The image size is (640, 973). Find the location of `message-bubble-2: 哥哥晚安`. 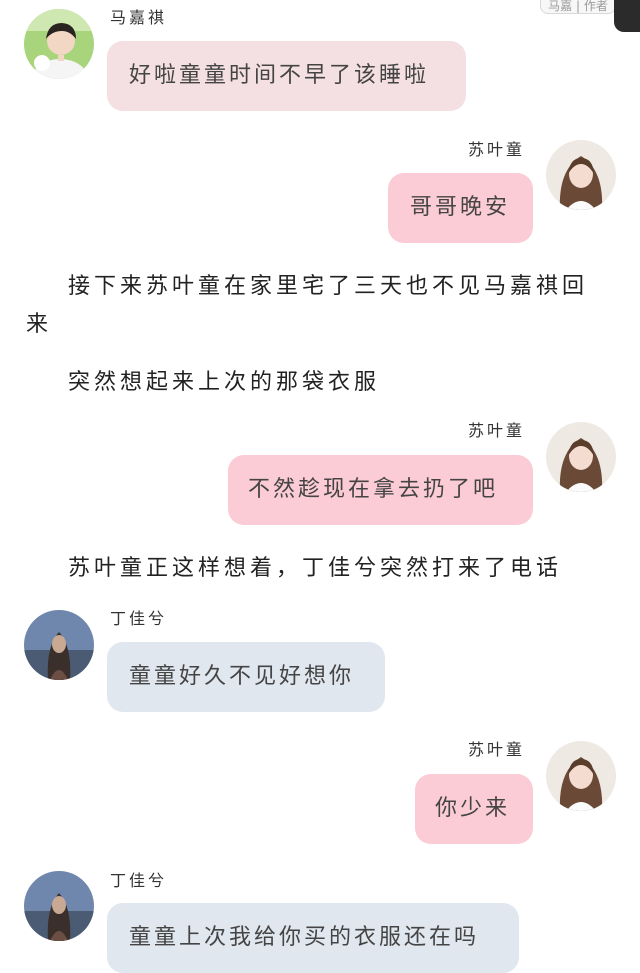

message-bubble-2: 哥哥晚安 is located at coordinates (460, 208).